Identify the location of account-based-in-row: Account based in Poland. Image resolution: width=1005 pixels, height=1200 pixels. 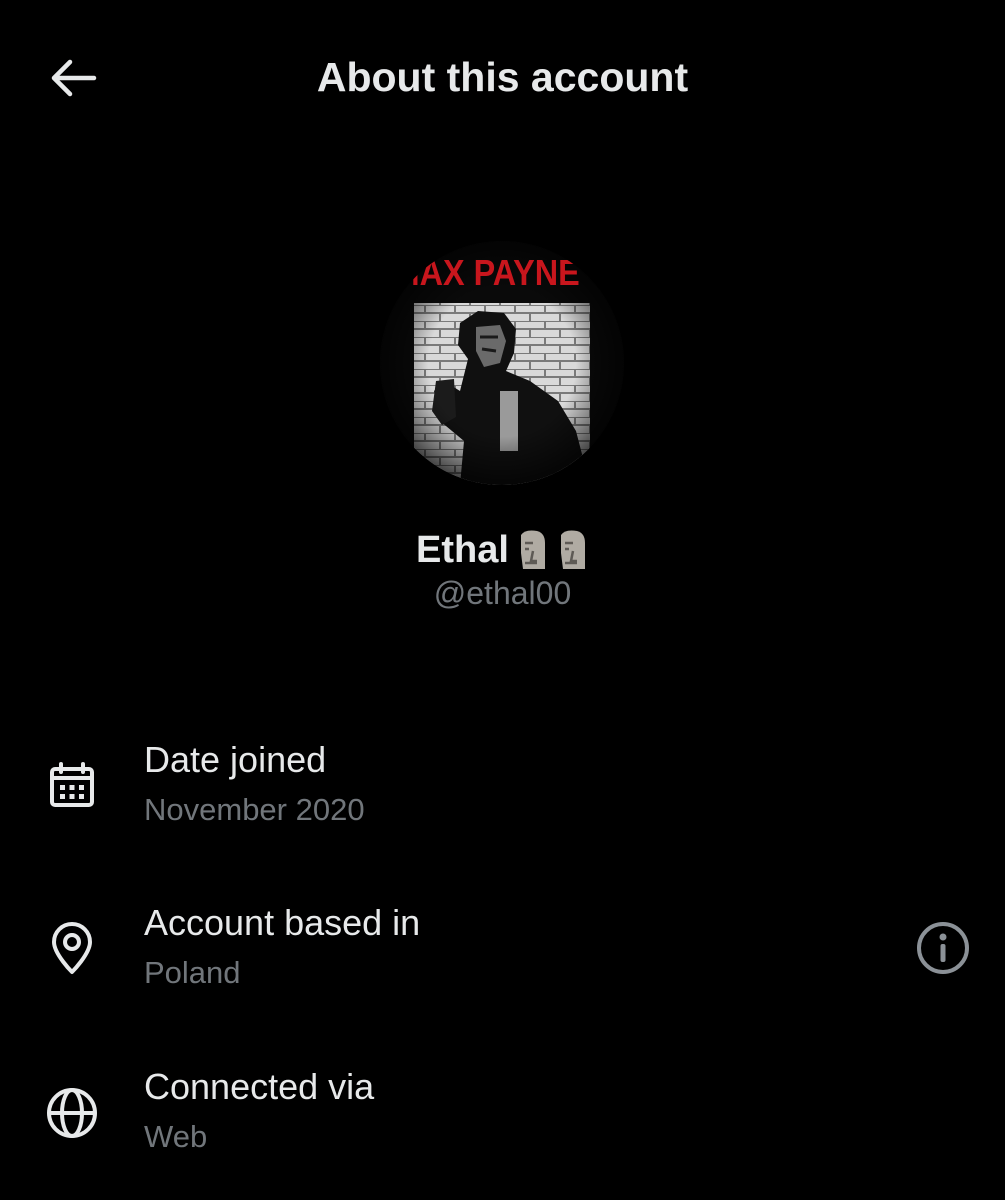
(502, 961).